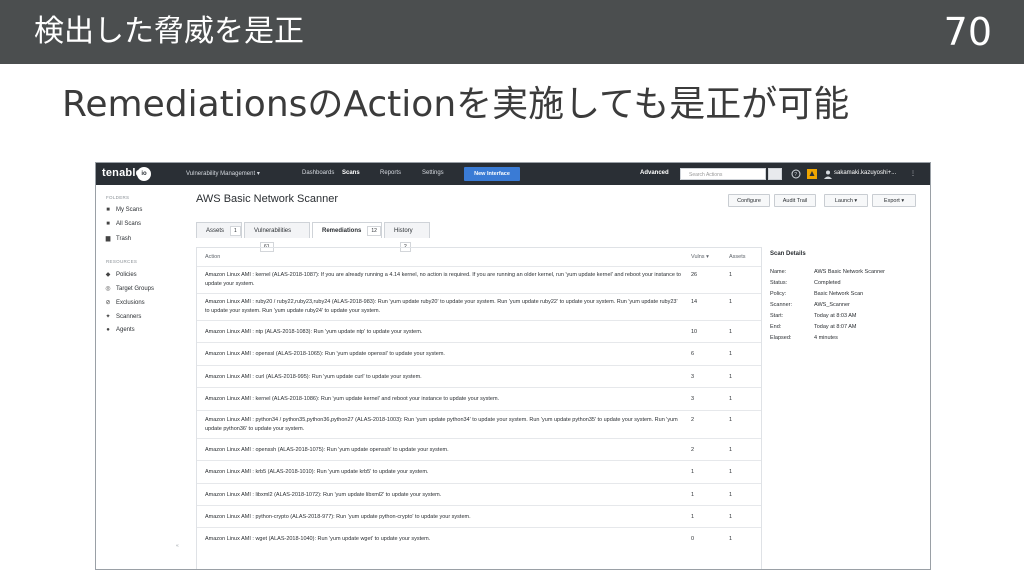 The width and height of the screenshot is (1024, 576). Describe the element at coordinates (694, 302) in the screenshot. I see `row-vulns: 14` at that location.